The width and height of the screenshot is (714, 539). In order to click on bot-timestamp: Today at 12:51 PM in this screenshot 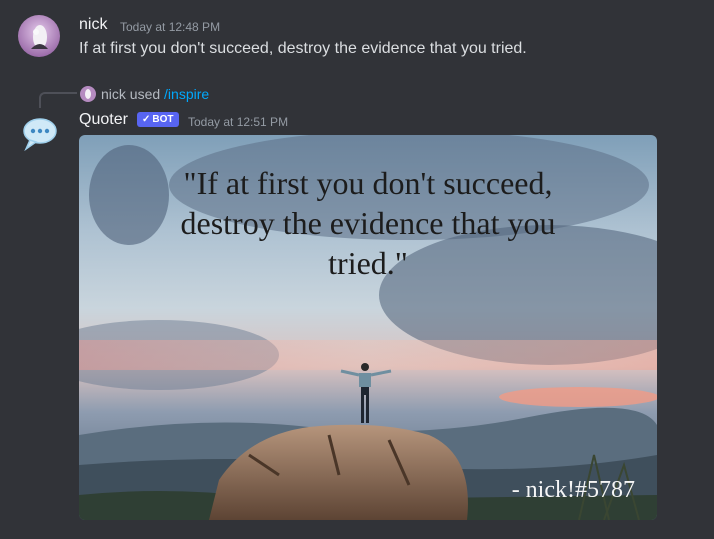, I will do `click(238, 122)`.